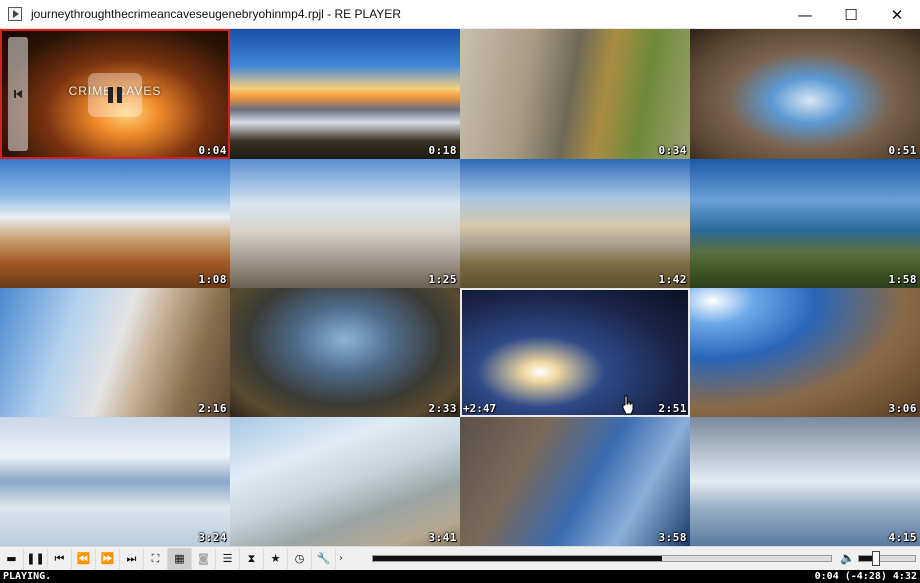 The height and width of the screenshot is (583, 920). What do you see at coordinates (672, 279) in the screenshot?
I see `tile-timestamp: 1:42` at bounding box center [672, 279].